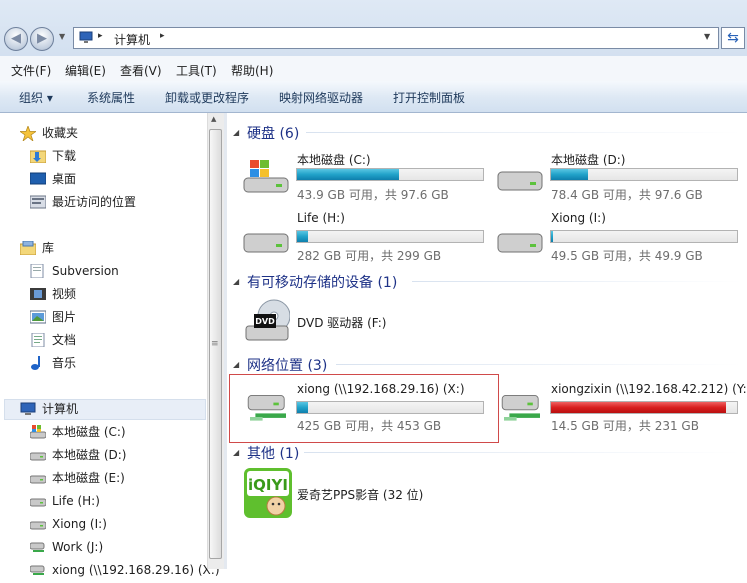  I want to click on network-drive-x-space-text: 425 GB 可用，共 453 GB, so click(369, 426).